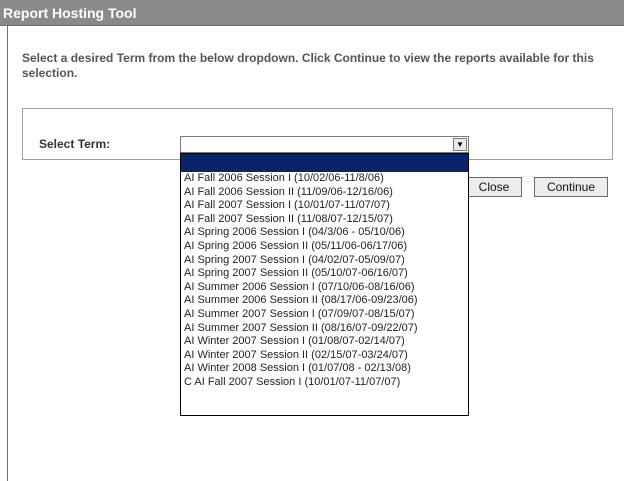 Image resolution: width=624 pixels, height=481 pixels. What do you see at coordinates (494, 187) in the screenshot?
I see `close-button: Close` at bounding box center [494, 187].